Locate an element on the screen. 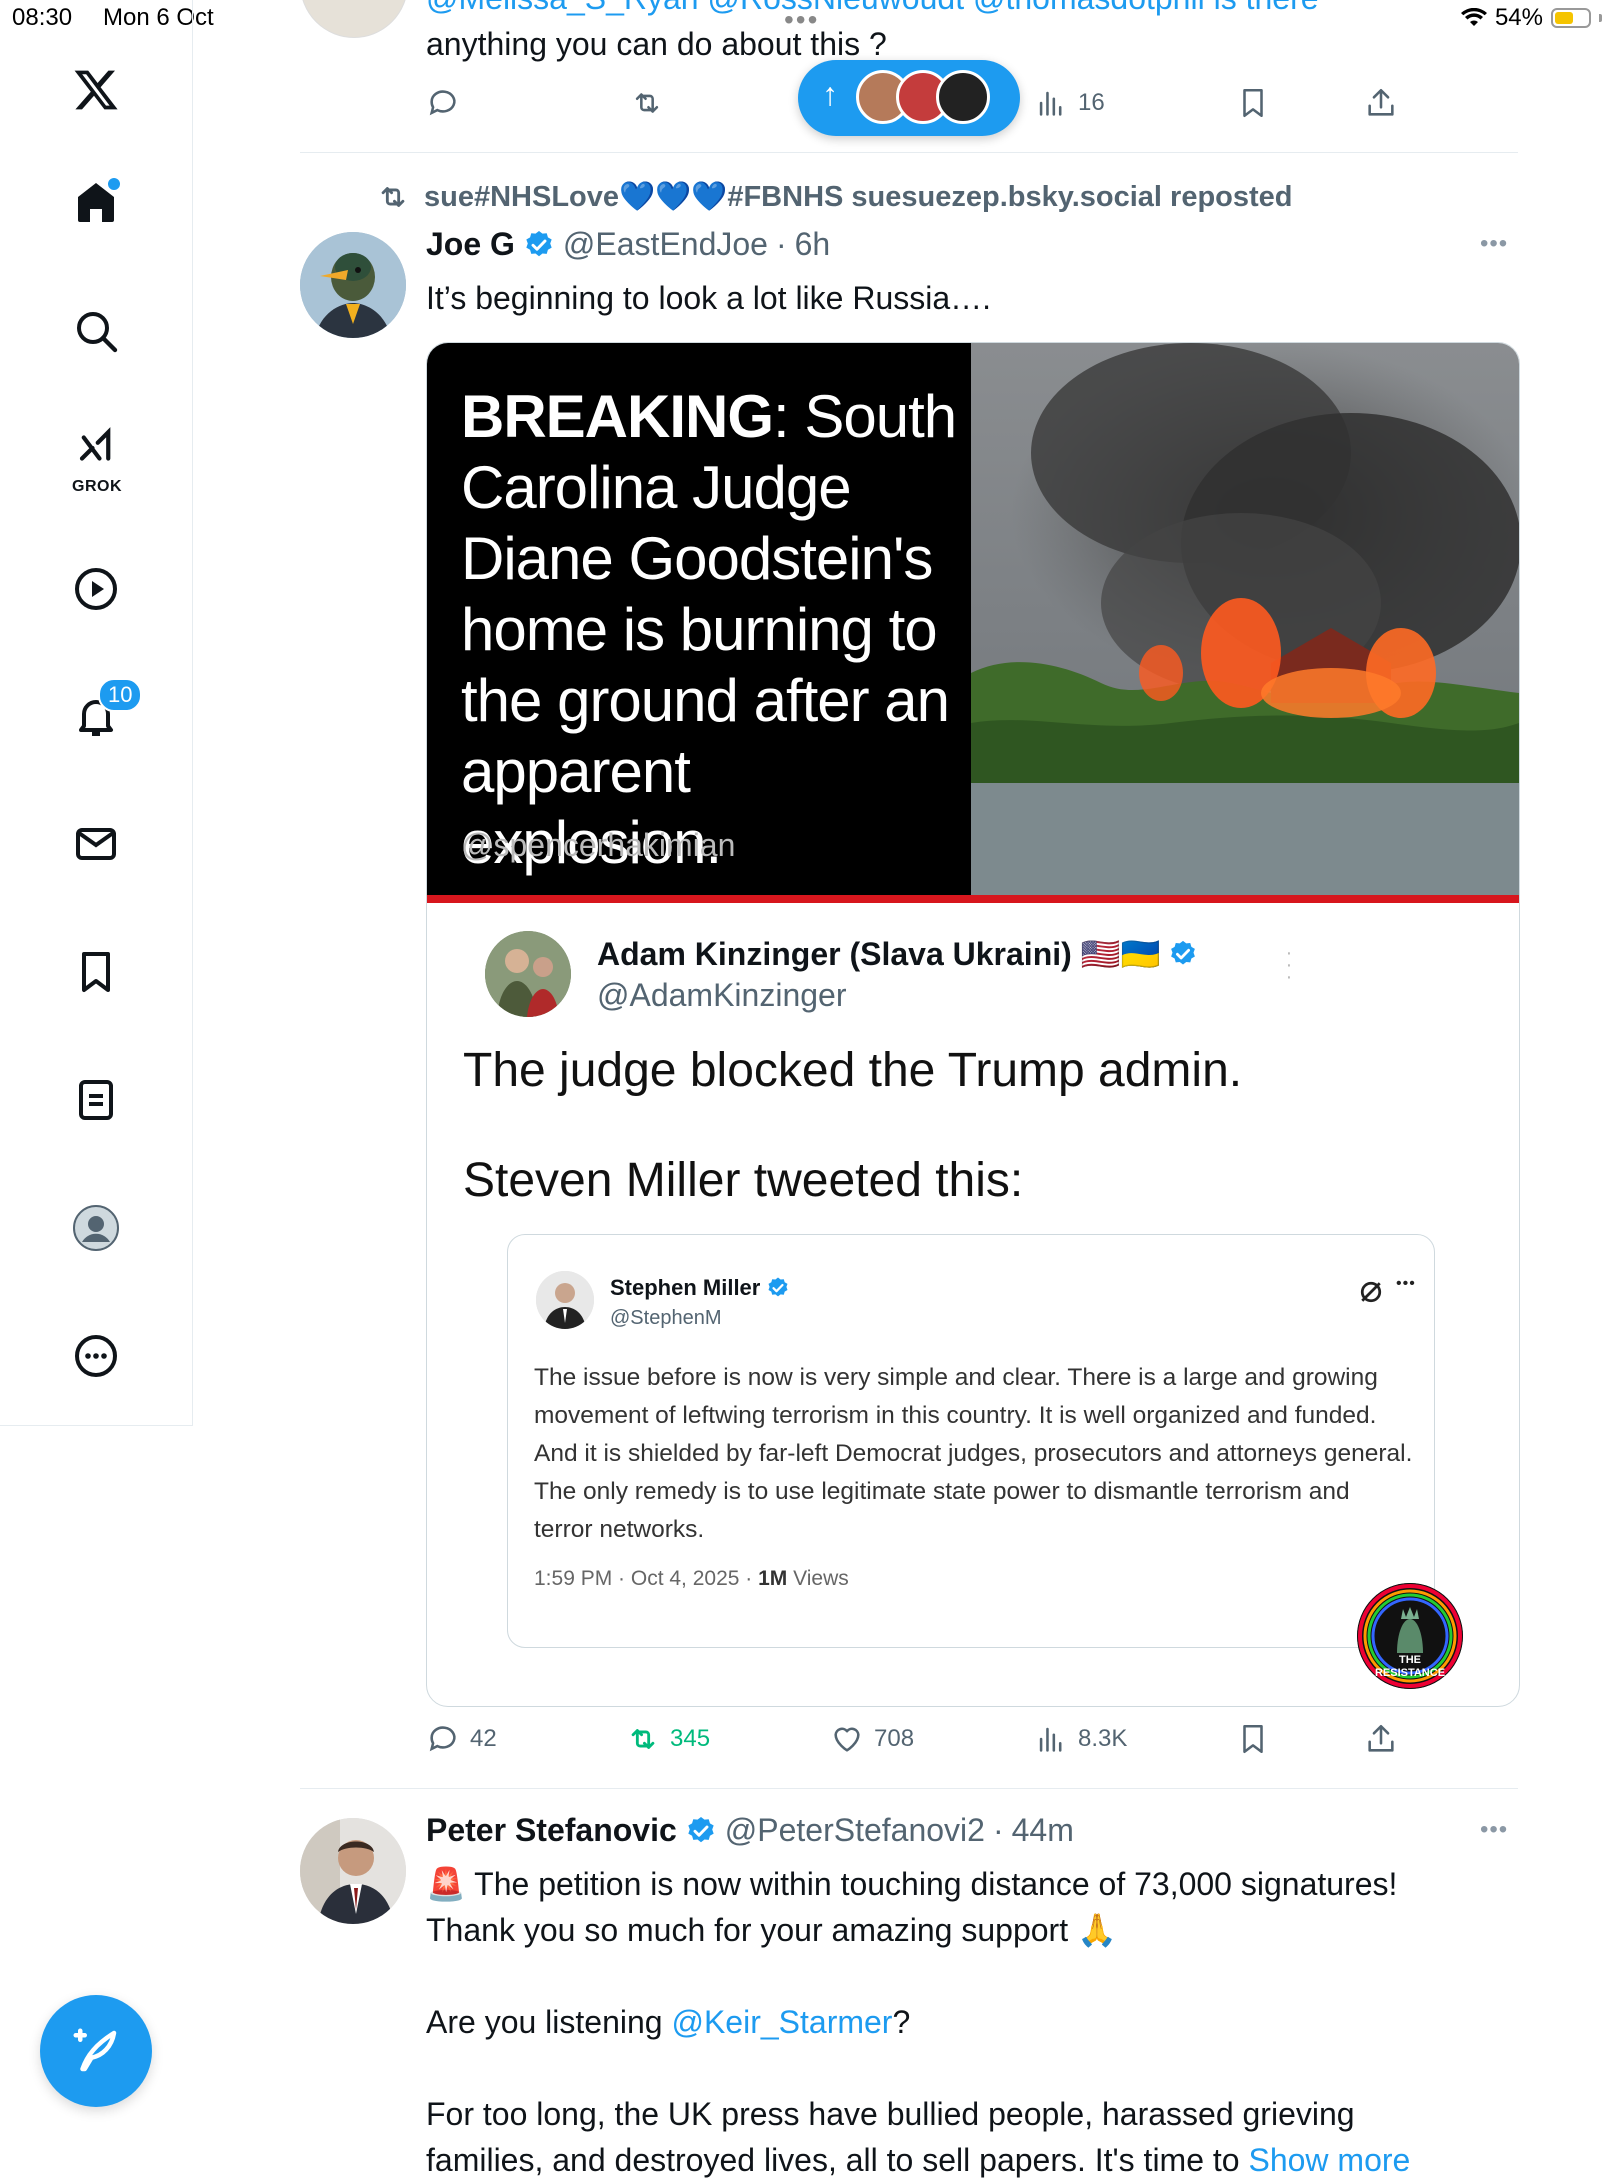 Image resolution: width=1620 pixels, height=2180 pixels. kinzinger-avatar is located at coordinates (528, 974).